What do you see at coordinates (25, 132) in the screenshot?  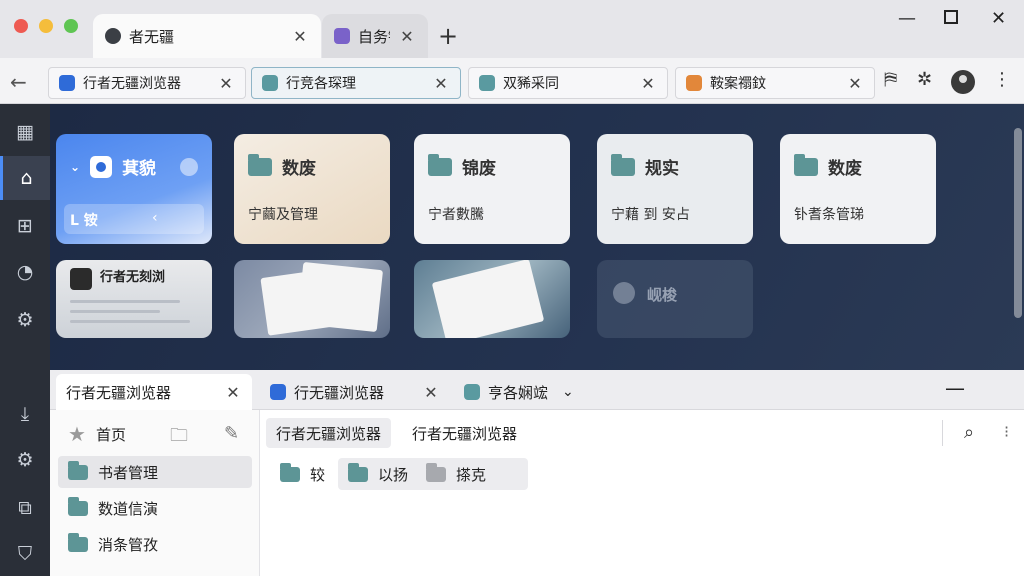 I see `apps-icon: ▦` at bounding box center [25, 132].